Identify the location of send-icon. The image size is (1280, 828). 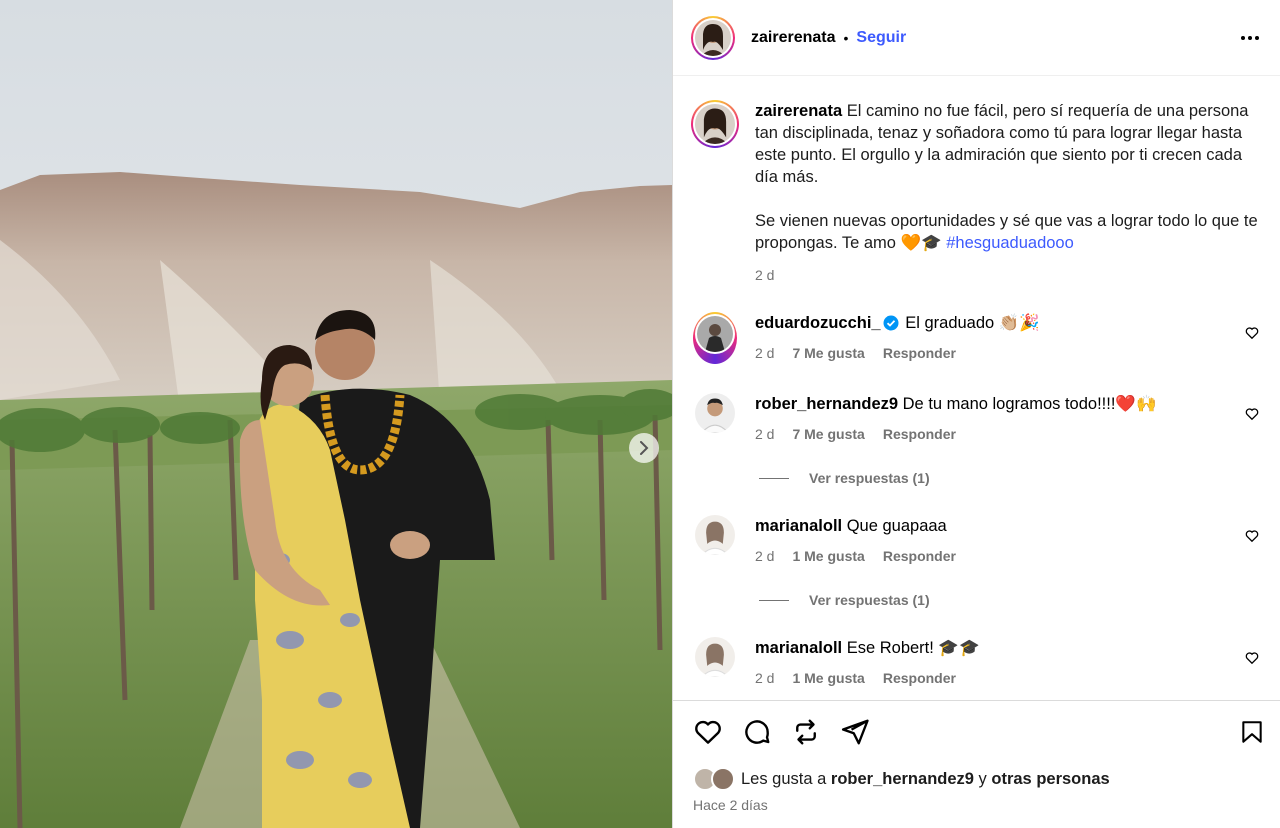
(855, 732).